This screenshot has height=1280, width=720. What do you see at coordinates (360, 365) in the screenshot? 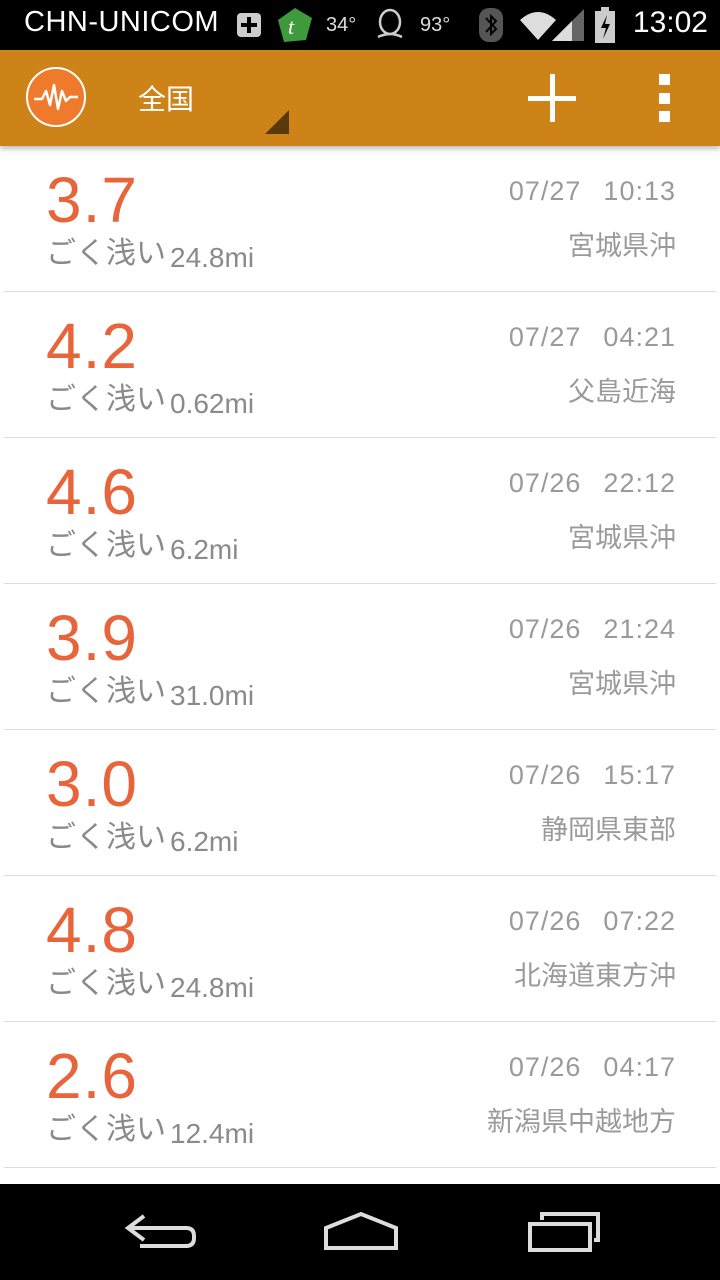
I see `list-item: 4.2 ごく浅い 0.62mi 07/27 04:21 父島近海` at bounding box center [360, 365].